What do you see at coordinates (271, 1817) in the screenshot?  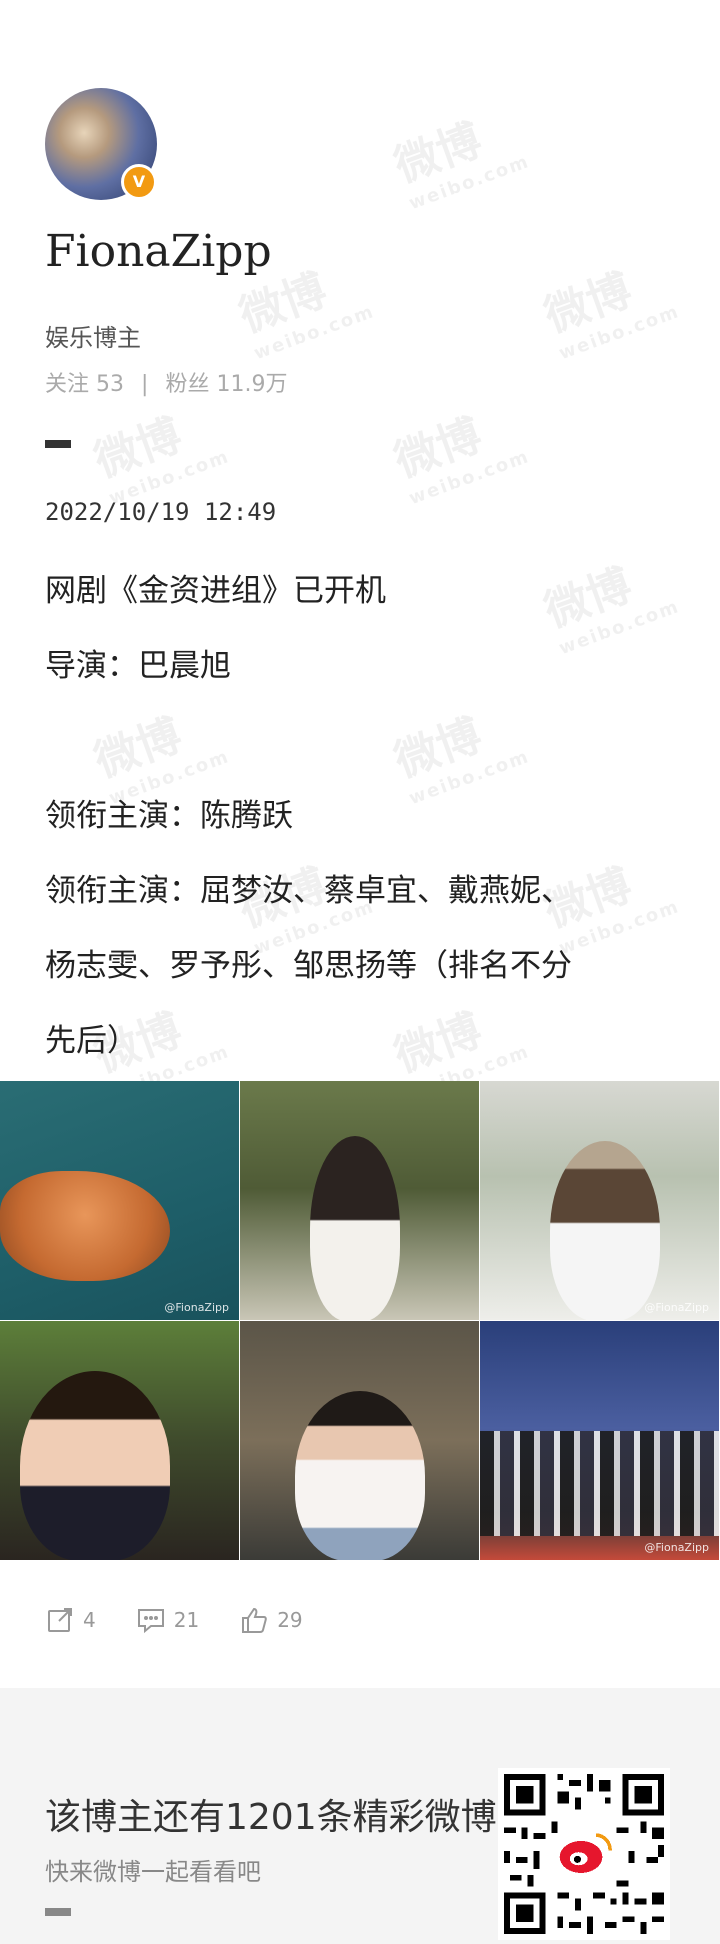 I see `footer-title: 该博主还有1201条精彩微博` at bounding box center [271, 1817].